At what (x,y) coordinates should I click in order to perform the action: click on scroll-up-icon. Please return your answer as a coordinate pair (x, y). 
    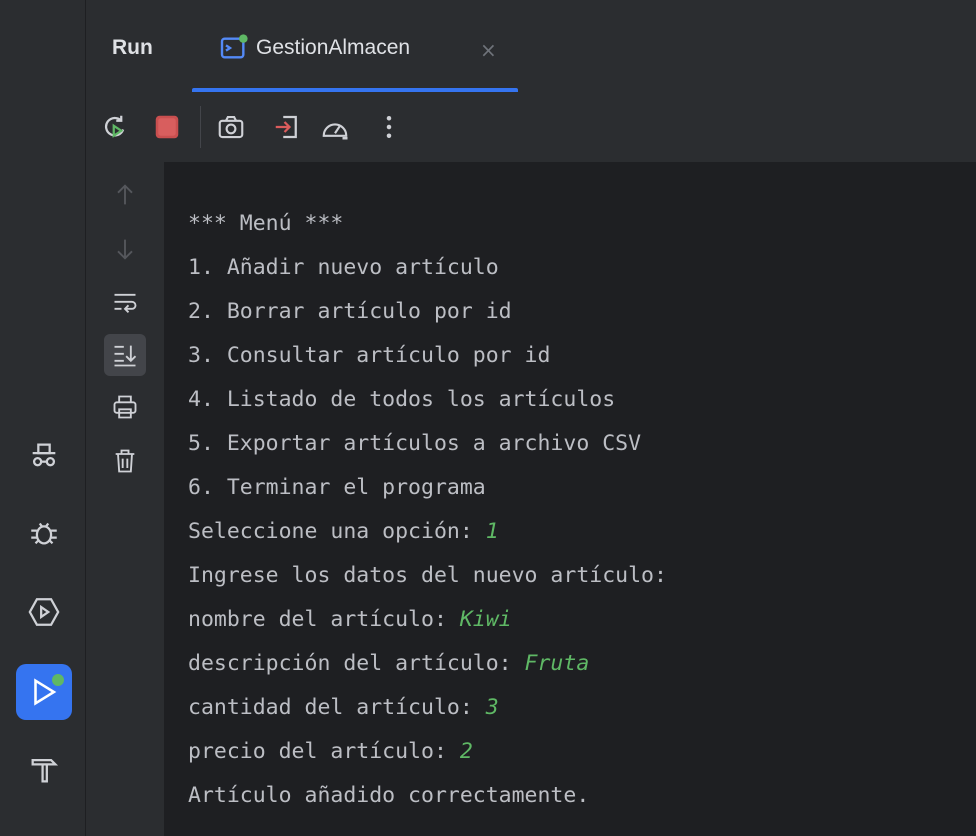
    Looking at the image, I should click on (125, 195).